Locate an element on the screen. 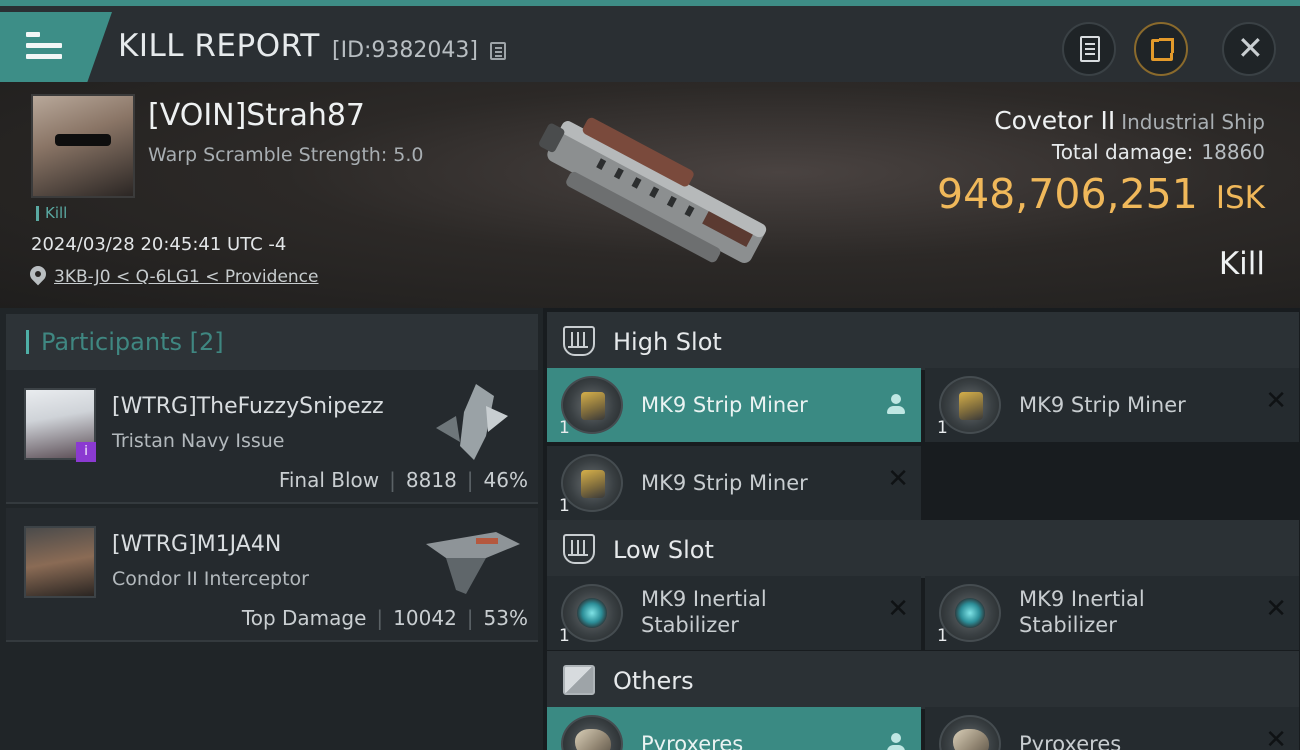 Image resolution: width=1300 pixels, height=750 pixels. victim-ship: Covetor II Industrial Ship is located at coordinates (1129, 120).